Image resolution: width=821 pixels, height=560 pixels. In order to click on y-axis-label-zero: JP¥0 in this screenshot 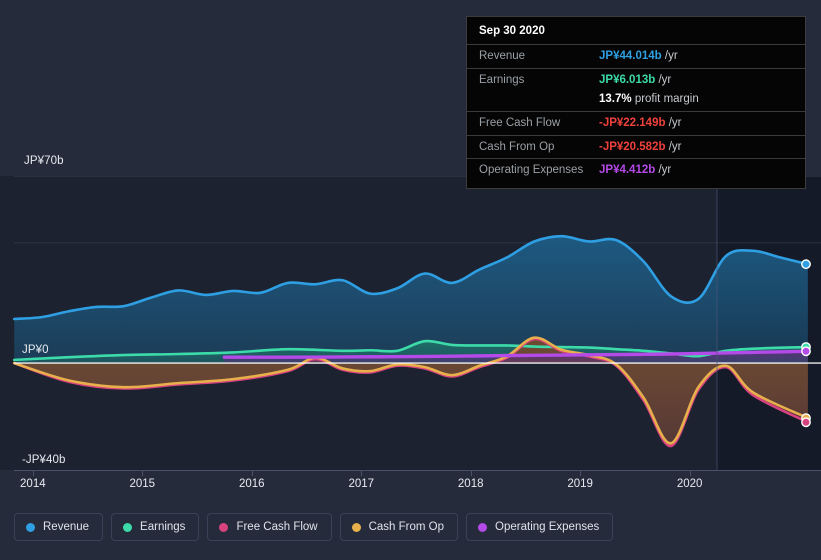, I will do `click(35, 350)`.